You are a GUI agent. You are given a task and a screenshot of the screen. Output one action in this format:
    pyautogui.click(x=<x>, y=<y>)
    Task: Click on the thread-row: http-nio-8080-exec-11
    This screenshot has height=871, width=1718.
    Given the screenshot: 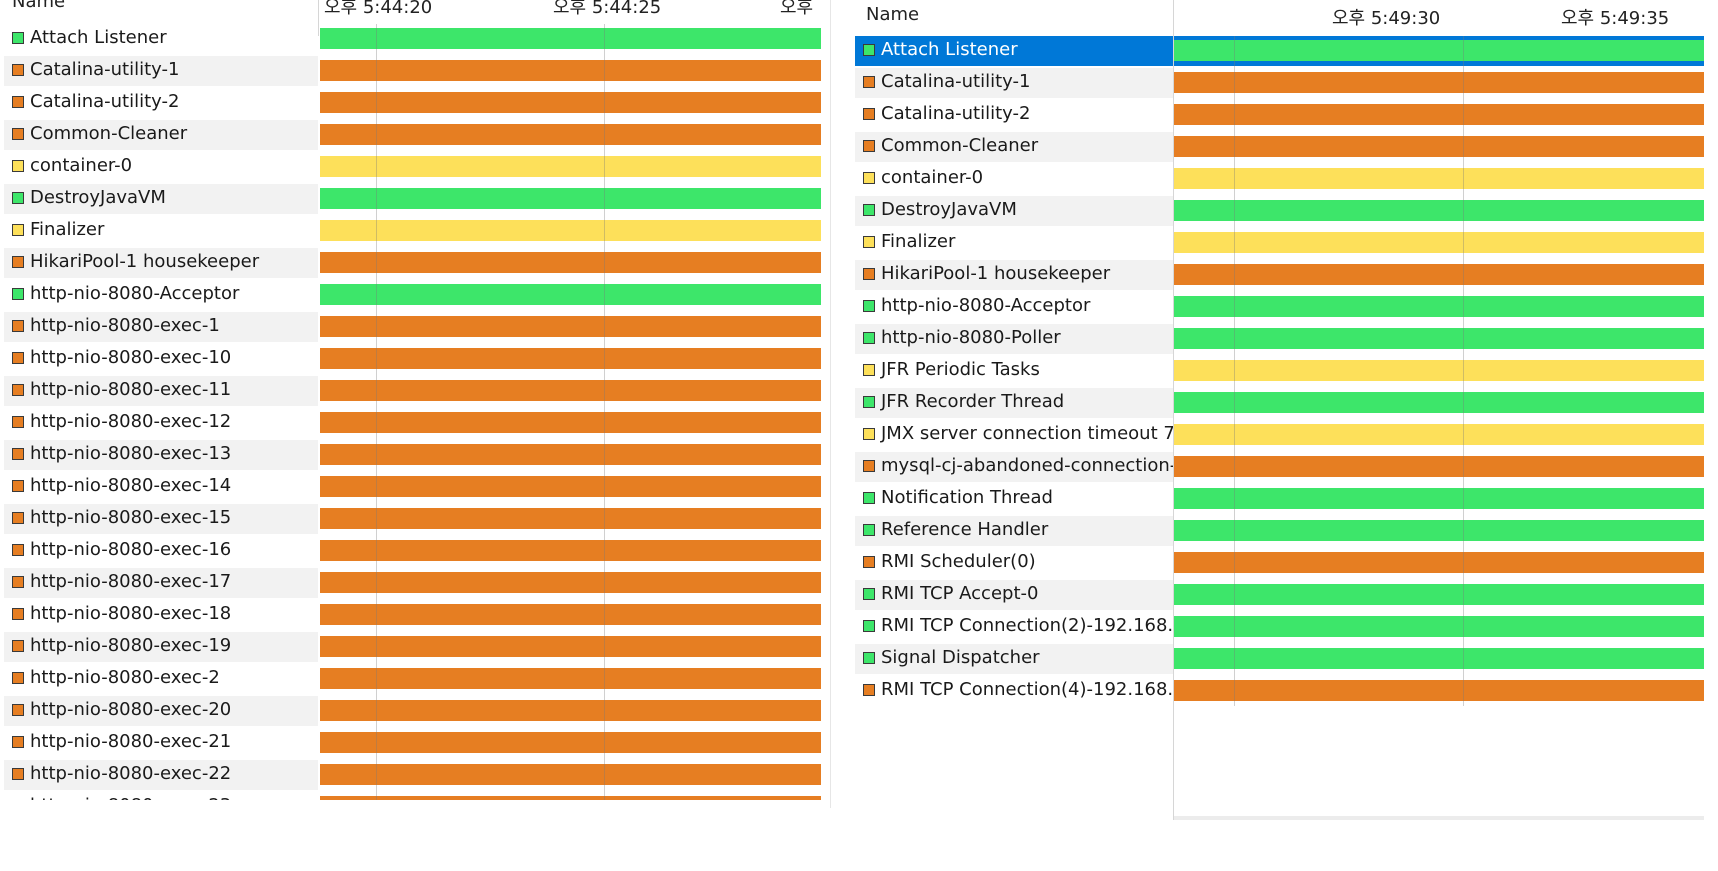 What is the action you would take?
    pyautogui.click(x=161, y=391)
    